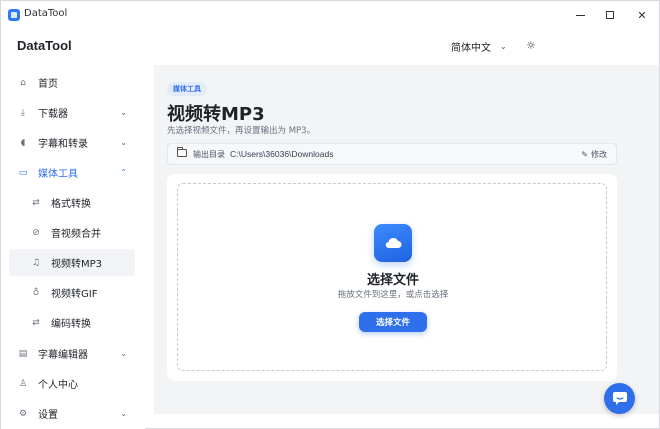 The height and width of the screenshot is (429, 660). Describe the element at coordinates (36, 262) in the screenshot. I see `music-icon: ♫` at that location.